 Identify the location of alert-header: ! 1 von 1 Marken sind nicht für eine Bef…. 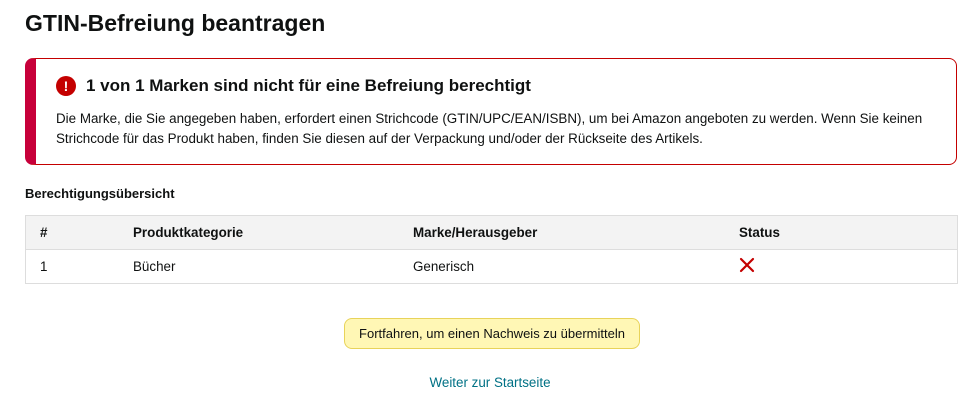
(293, 86).